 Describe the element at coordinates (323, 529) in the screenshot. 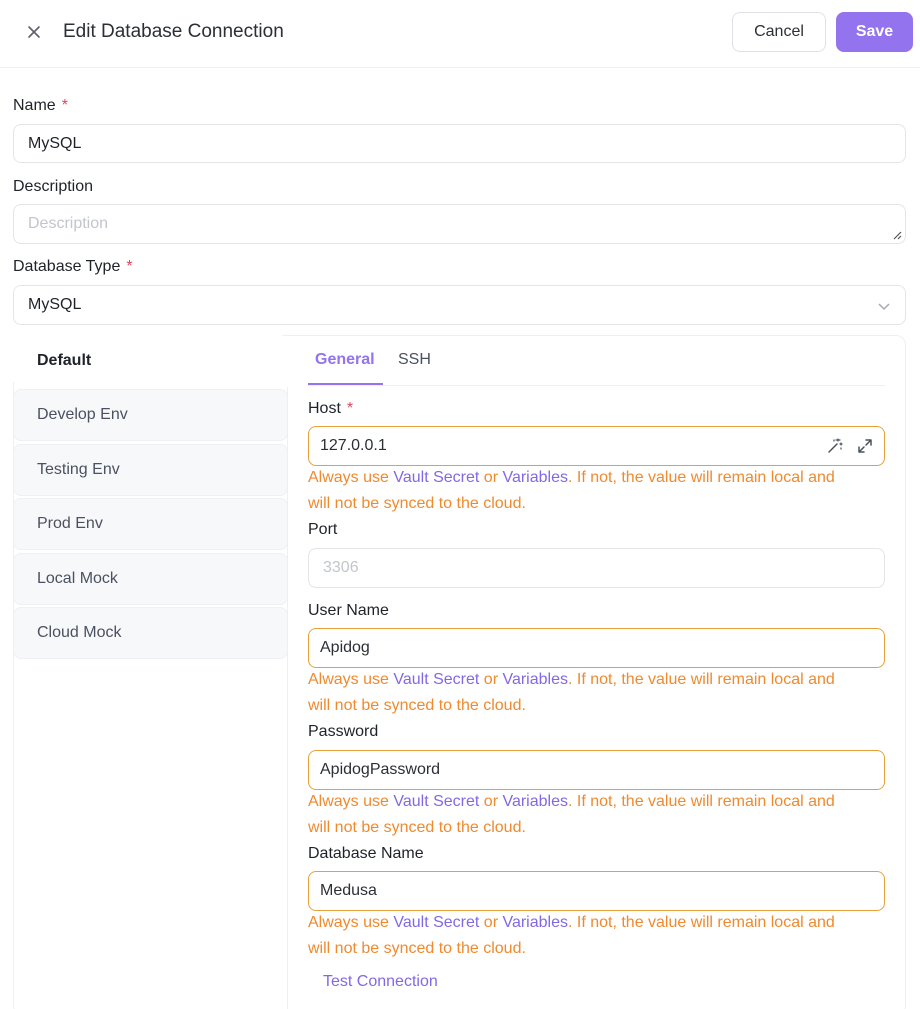

I see `port-label: Port` at that location.